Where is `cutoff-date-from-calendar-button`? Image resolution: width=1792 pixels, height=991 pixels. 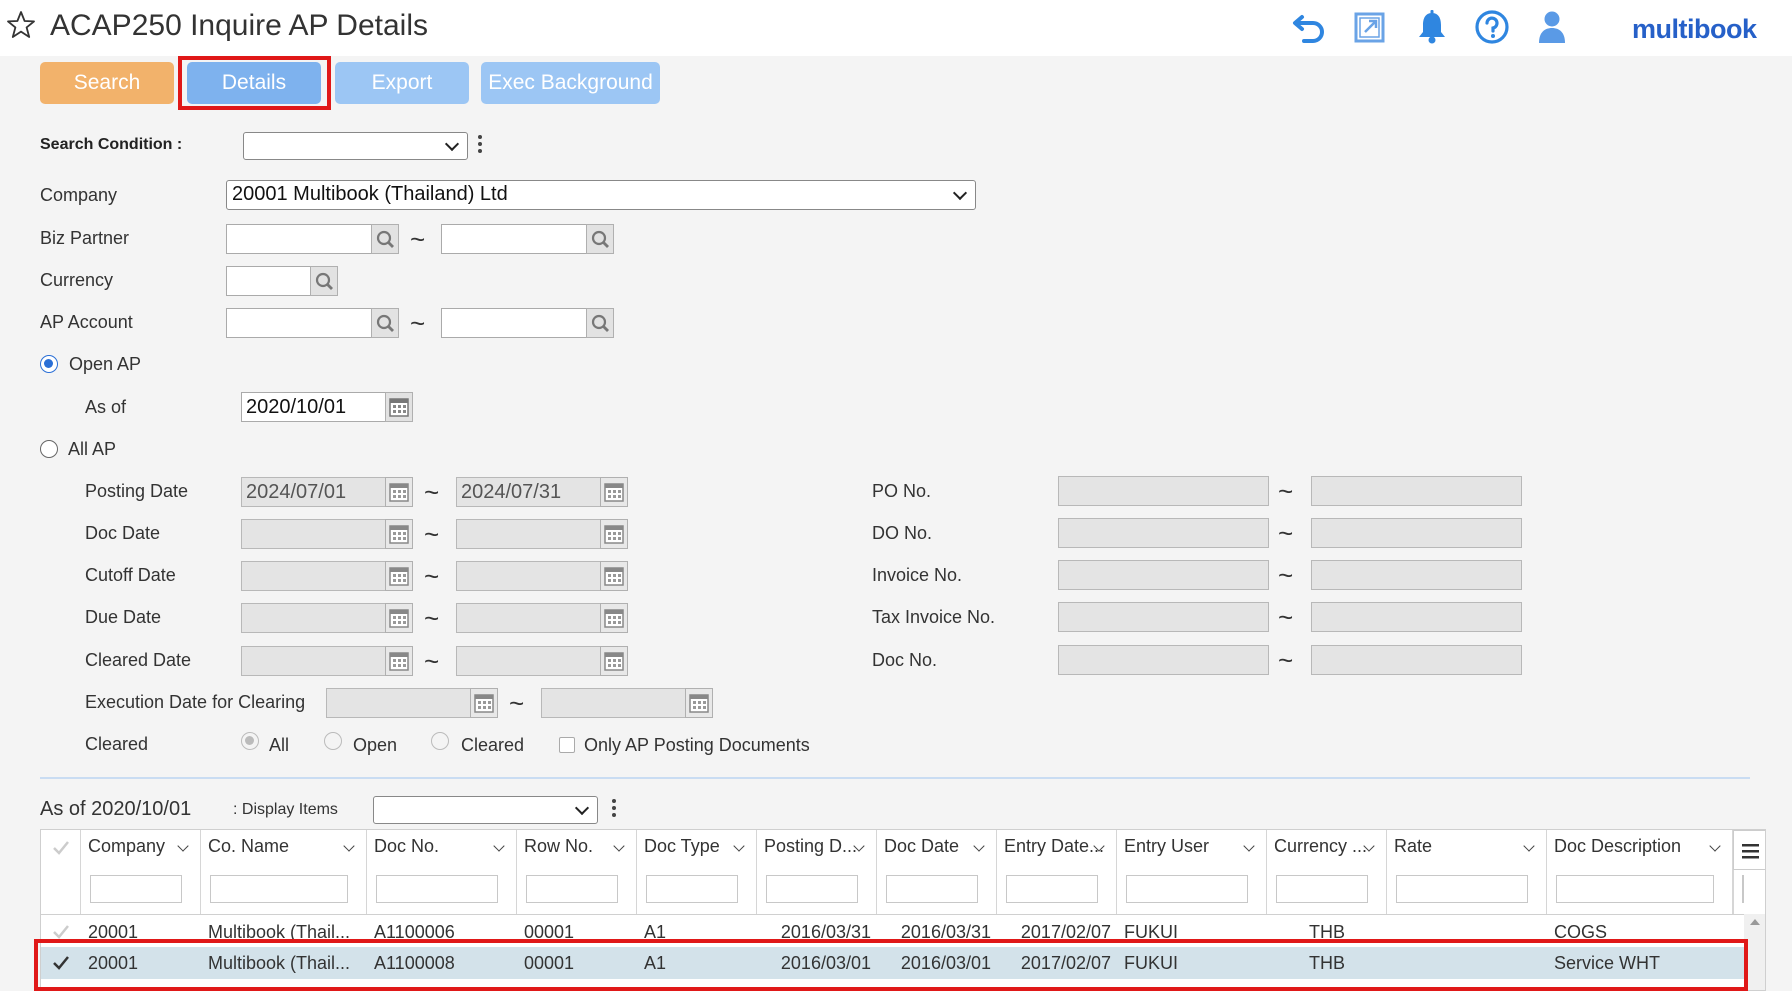 cutoff-date-from-calendar-button is located at coordinates (399, 576).